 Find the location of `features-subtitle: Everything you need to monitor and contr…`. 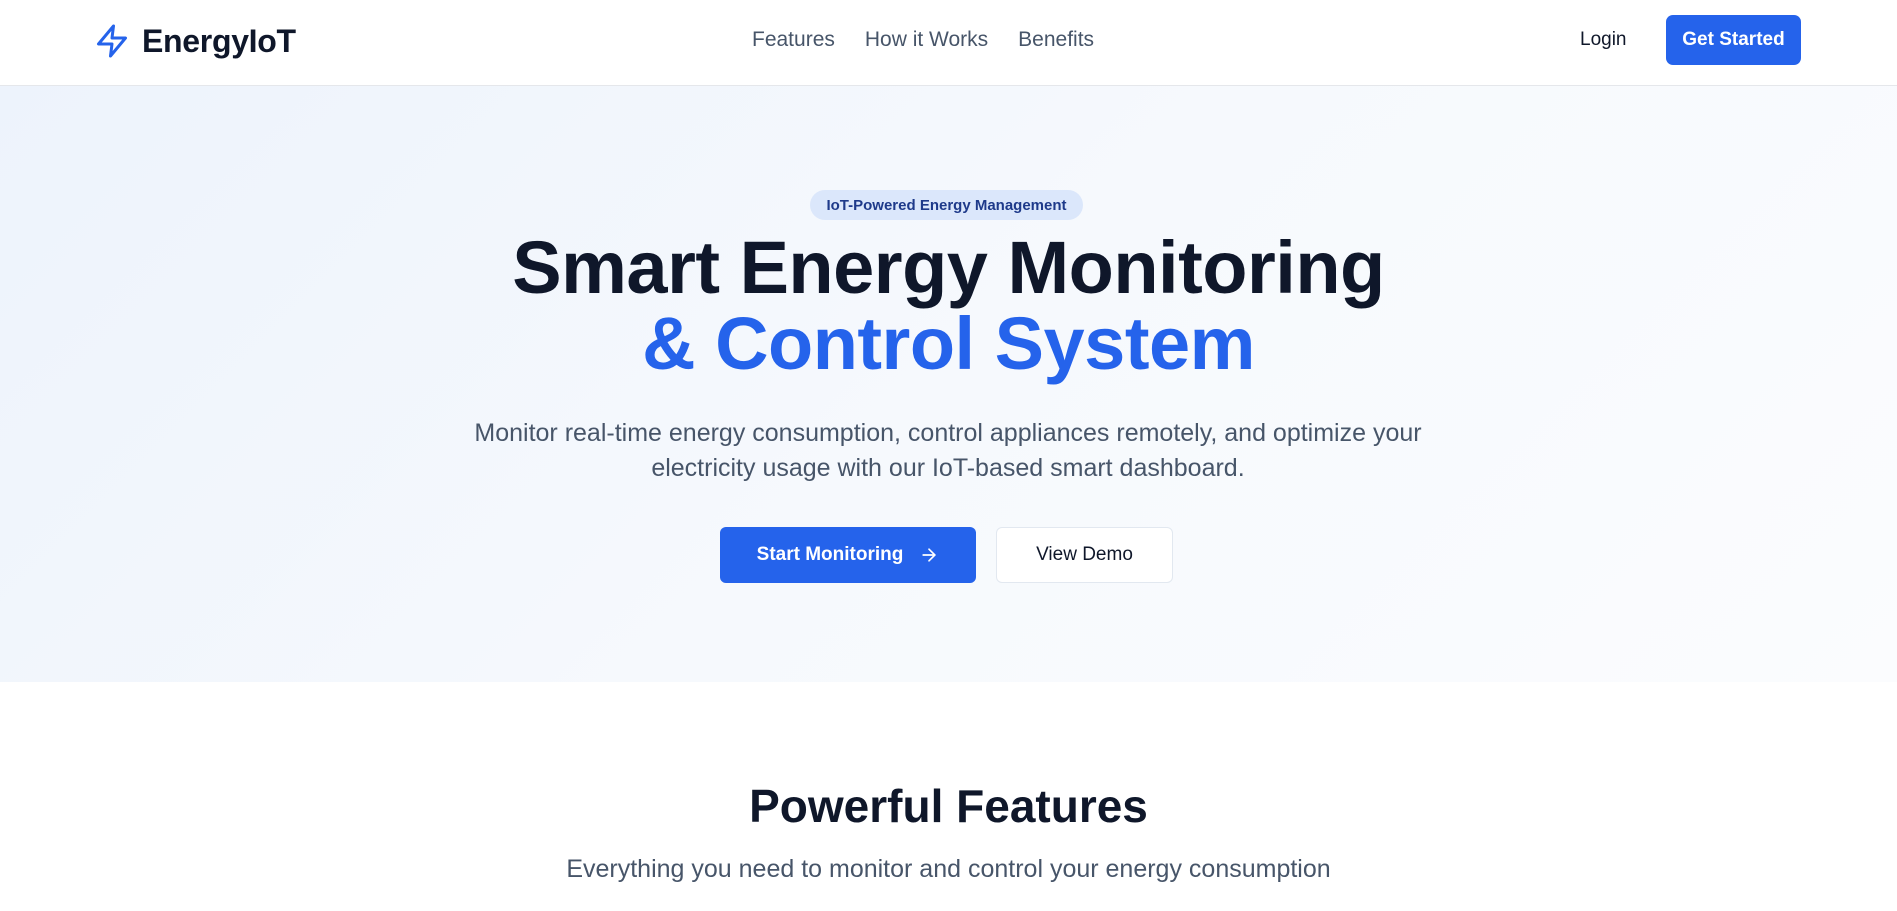

features-subtitle: Everything you need to monitor and contr… is located at coordinates (948, 869).